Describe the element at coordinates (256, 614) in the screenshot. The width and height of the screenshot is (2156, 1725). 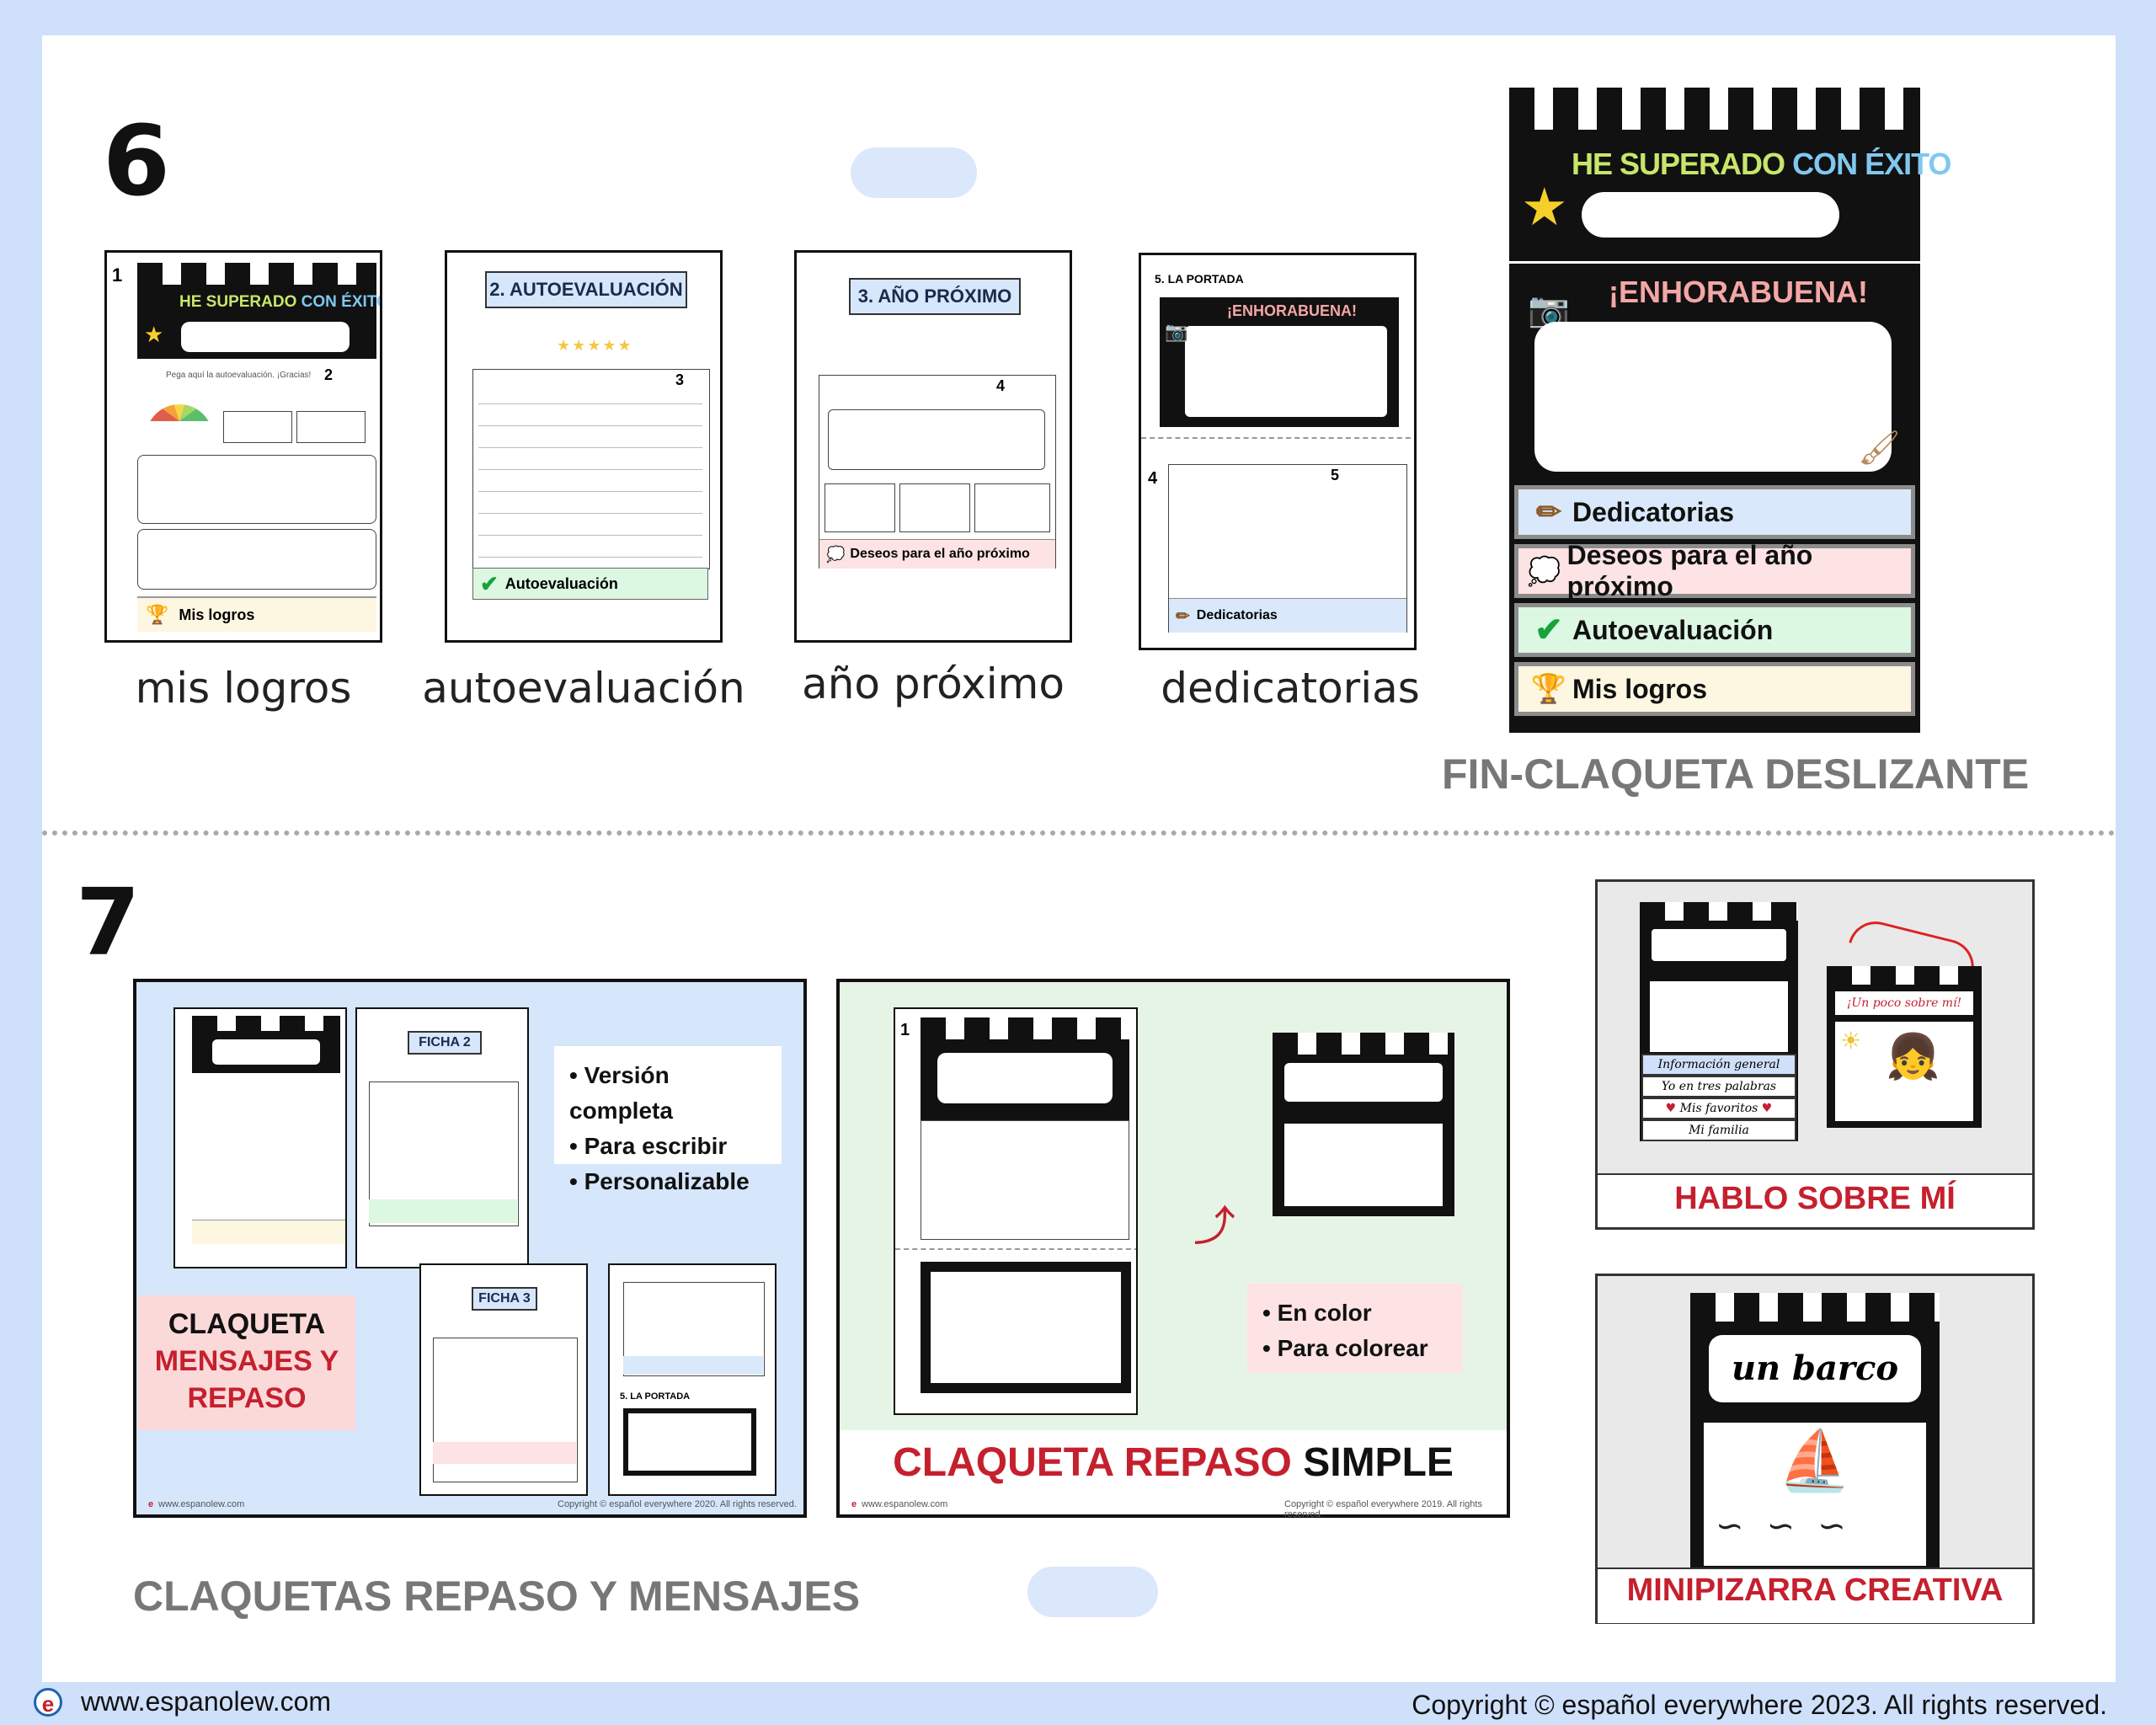
I see `footer-tab: 🏆 Mis logros` at that location.